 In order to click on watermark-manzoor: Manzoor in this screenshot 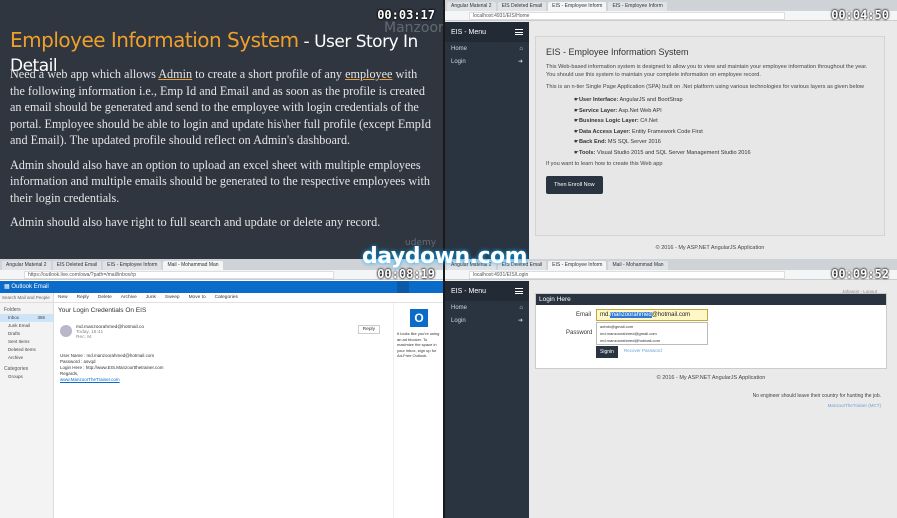, I will do `click(413, 28)`.